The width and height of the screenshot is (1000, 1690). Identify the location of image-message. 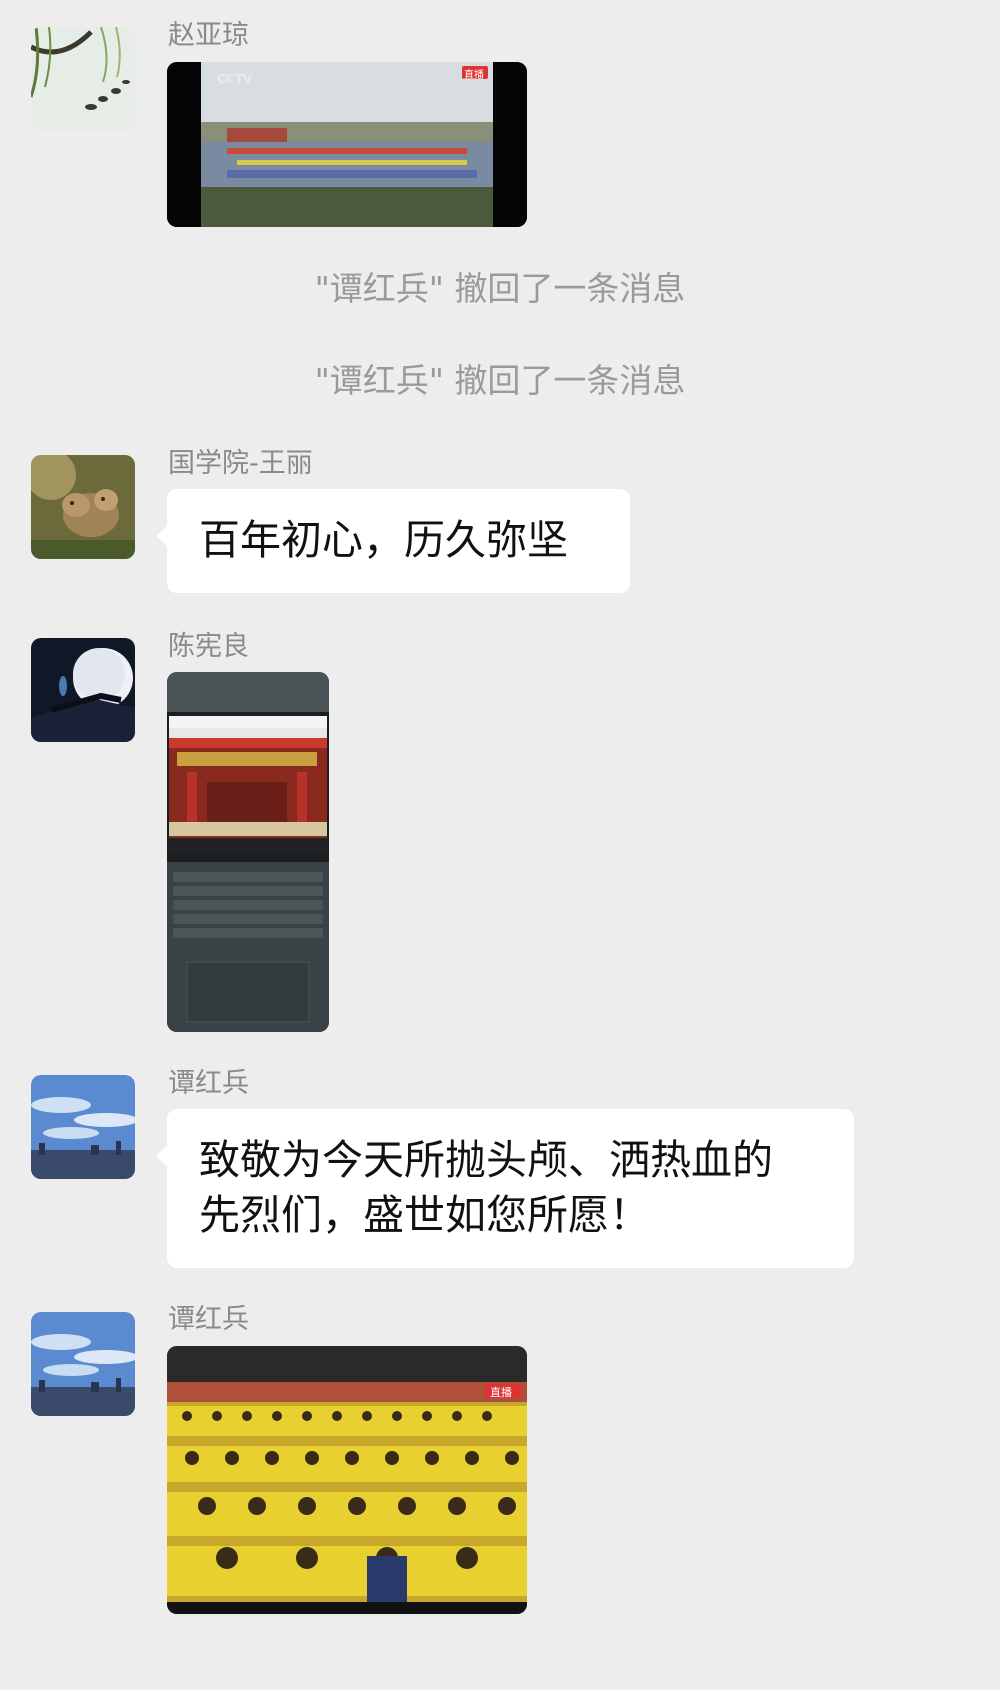
(248, 852).